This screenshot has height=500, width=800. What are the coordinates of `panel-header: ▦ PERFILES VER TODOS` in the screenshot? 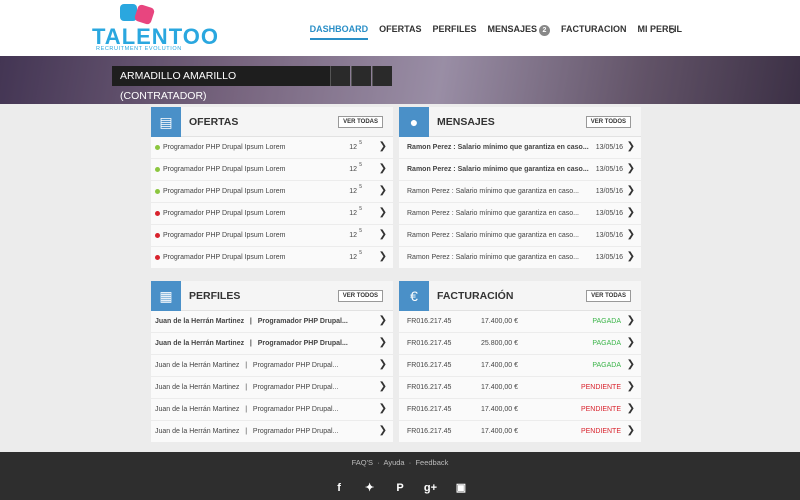 It's located at (272, 296).